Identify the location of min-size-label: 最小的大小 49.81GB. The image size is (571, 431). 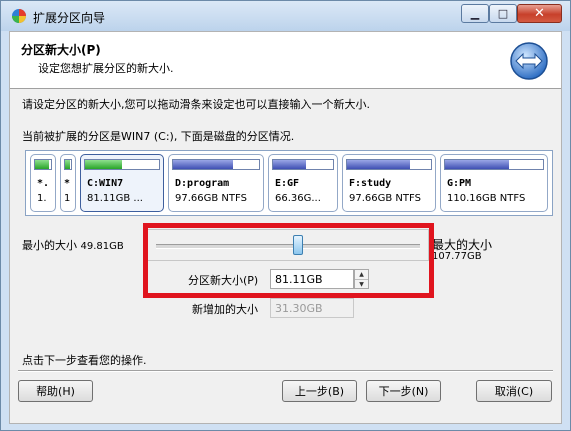
(73, 245).